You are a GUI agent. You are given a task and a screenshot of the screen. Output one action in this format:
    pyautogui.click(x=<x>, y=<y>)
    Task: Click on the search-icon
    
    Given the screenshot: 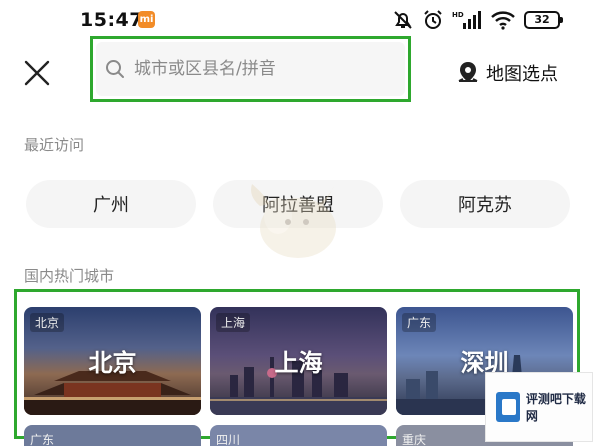 What is the action you would take?
    pyautogui.click(x=115, y=69)
    